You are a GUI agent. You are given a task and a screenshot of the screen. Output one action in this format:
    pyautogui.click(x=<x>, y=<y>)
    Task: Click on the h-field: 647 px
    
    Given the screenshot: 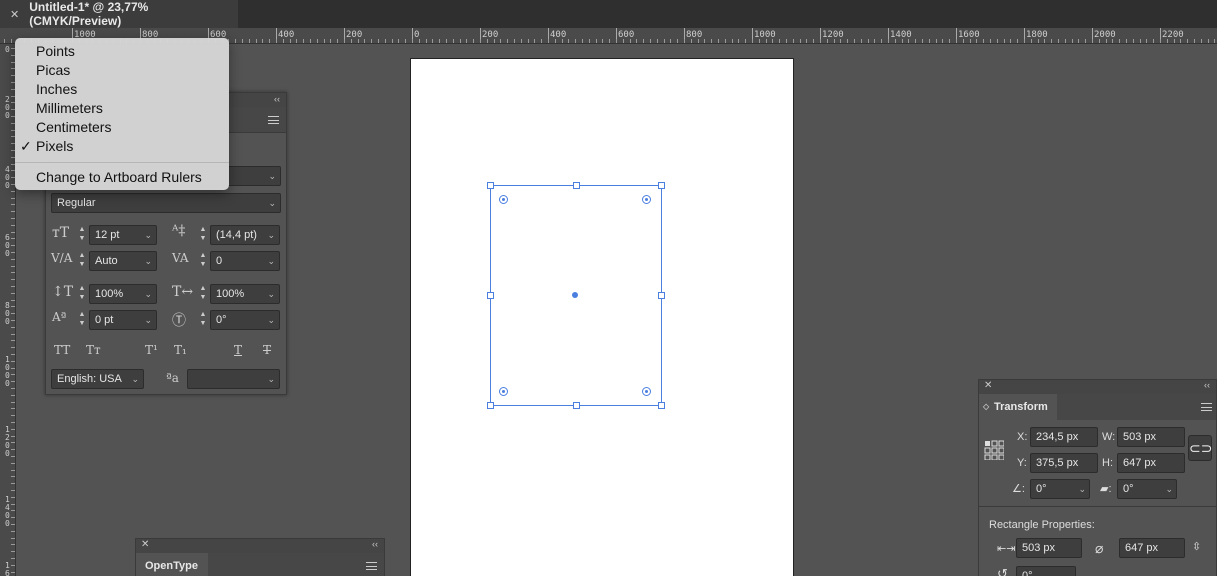 What is the action you would take?
    pyautogui.click(x=1151, y=463)
    